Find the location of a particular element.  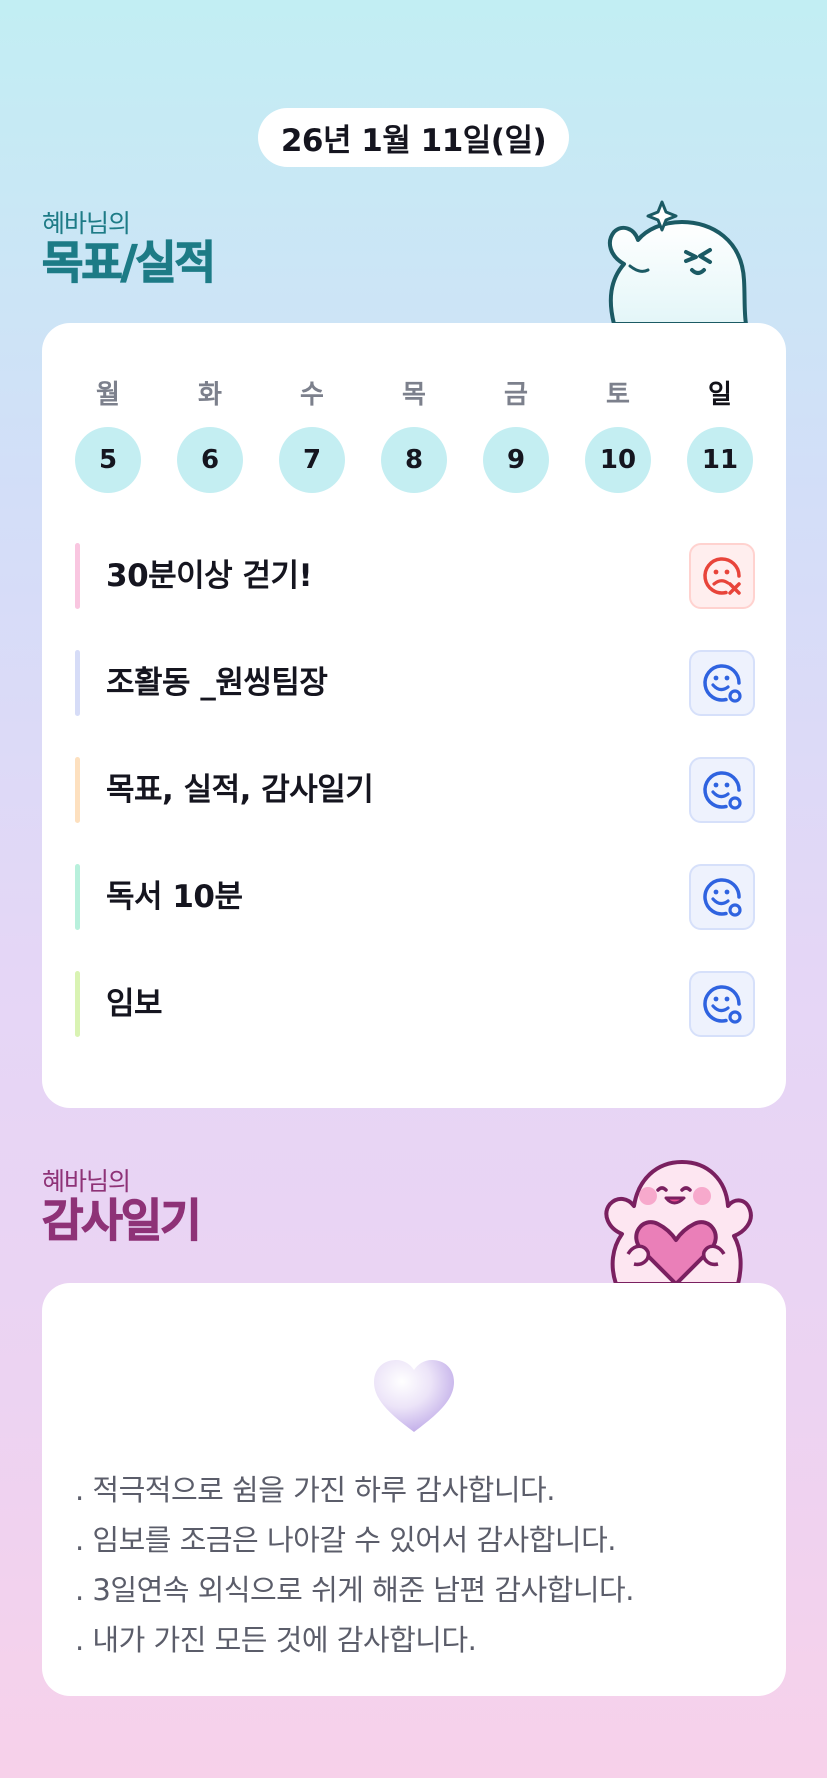

heart-icon is located at coordinates (414, 1396).